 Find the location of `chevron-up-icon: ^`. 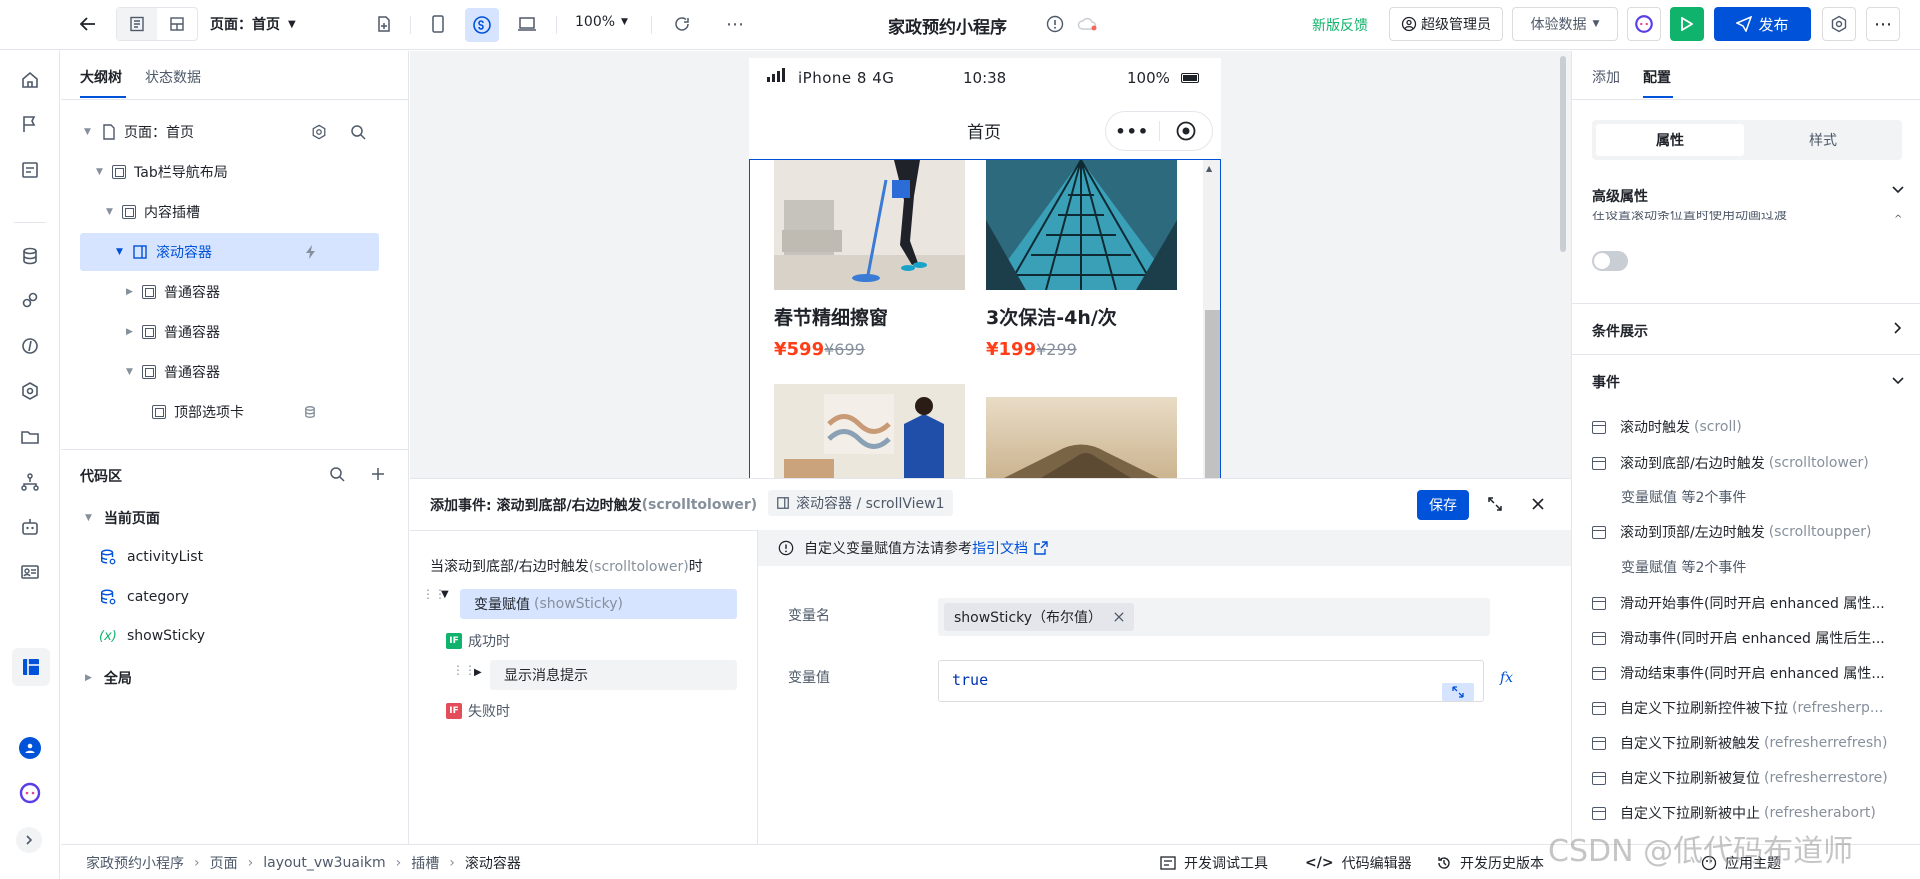

chevron-up-icon: ^ is located at coordinates (1898, 219).